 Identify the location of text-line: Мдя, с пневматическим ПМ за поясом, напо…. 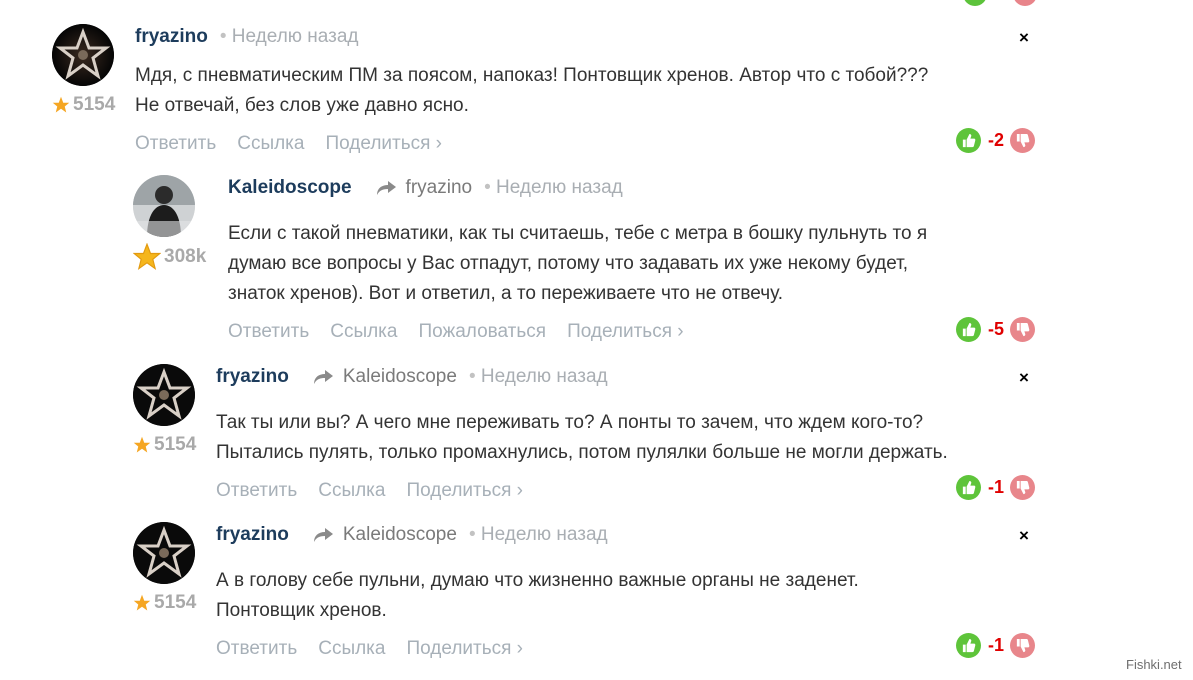
(532, 75).